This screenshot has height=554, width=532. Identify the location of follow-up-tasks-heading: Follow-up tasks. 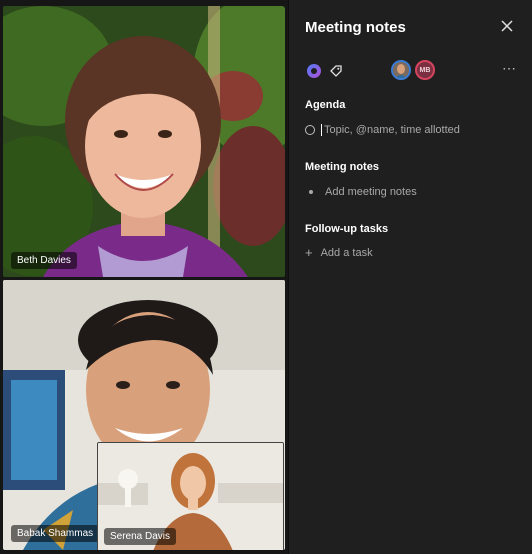
(347, 229).